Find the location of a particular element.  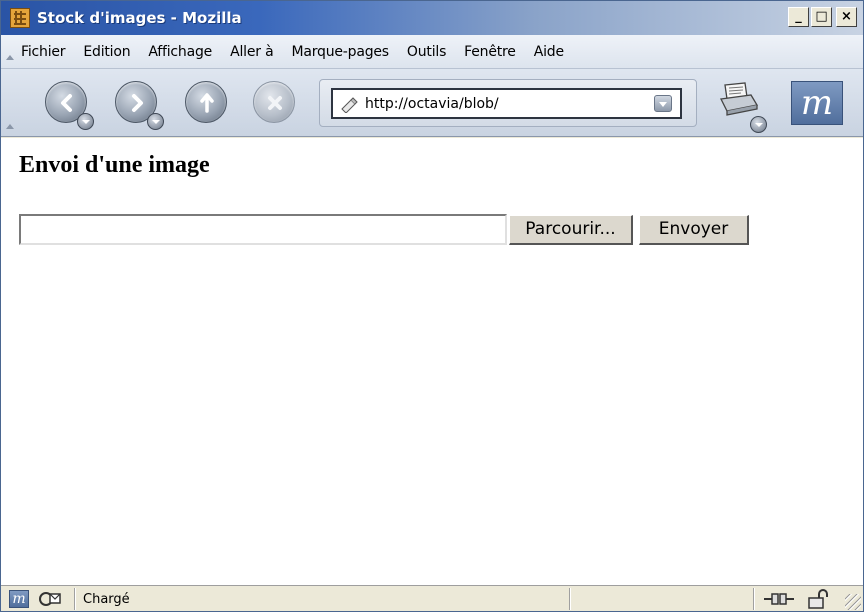

online-connection-icon is located at coordinates (779, 599).